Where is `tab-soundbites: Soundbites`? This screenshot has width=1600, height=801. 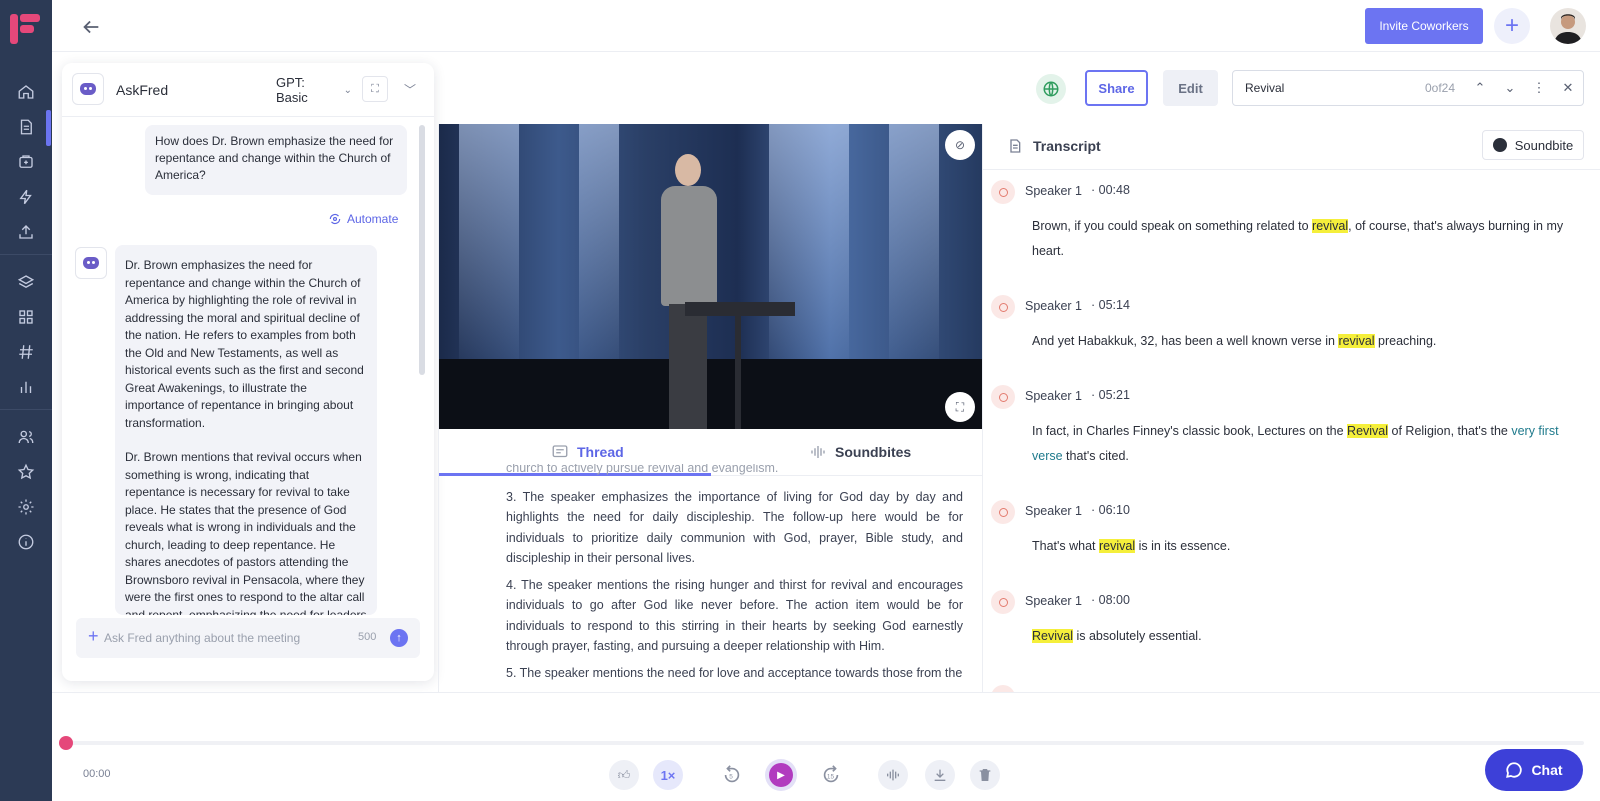 tab-soundbites: Soundbites is located at coordinates (860, 452).